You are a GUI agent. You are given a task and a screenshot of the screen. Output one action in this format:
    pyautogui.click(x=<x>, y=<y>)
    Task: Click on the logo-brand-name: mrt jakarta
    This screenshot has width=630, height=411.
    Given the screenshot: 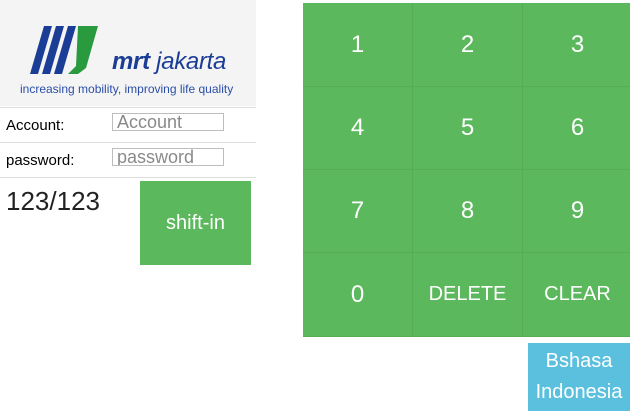 What is the action you would take?
    pyautogui.click(x=169, y=62)
    